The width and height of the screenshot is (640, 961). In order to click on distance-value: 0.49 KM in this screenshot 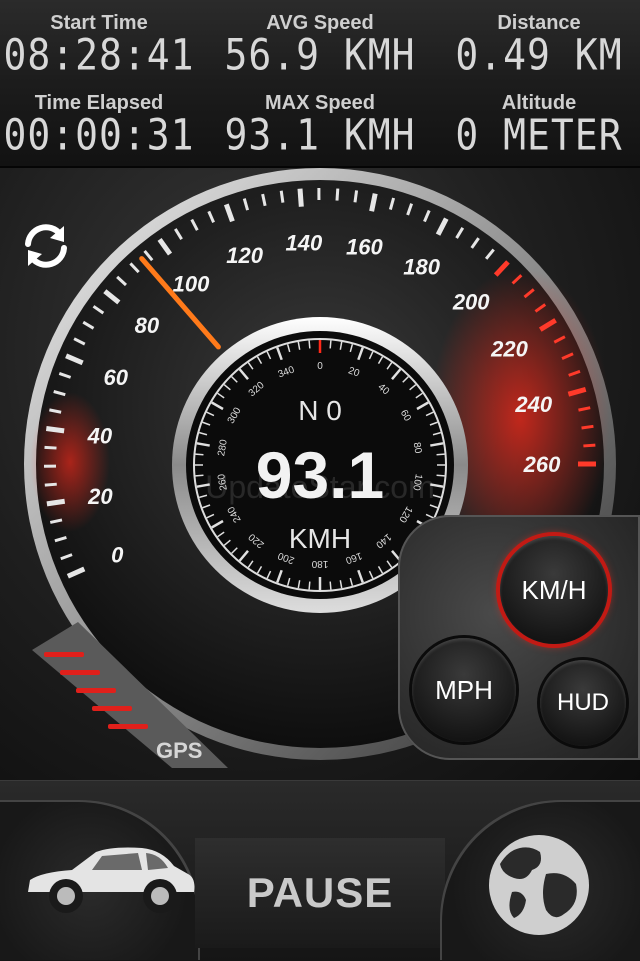, I will do `click(537, 54)`.